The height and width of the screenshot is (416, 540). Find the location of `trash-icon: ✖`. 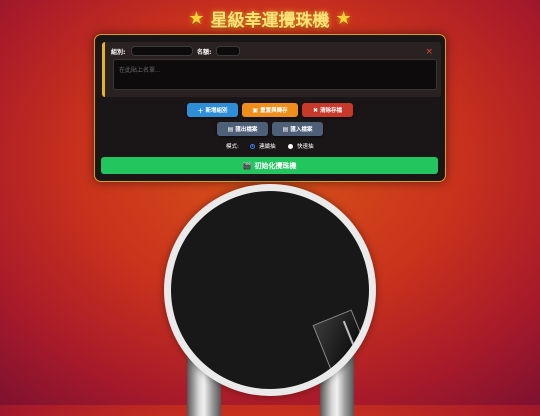

trash-icon: ✖ is located at coordinates (315, 110).